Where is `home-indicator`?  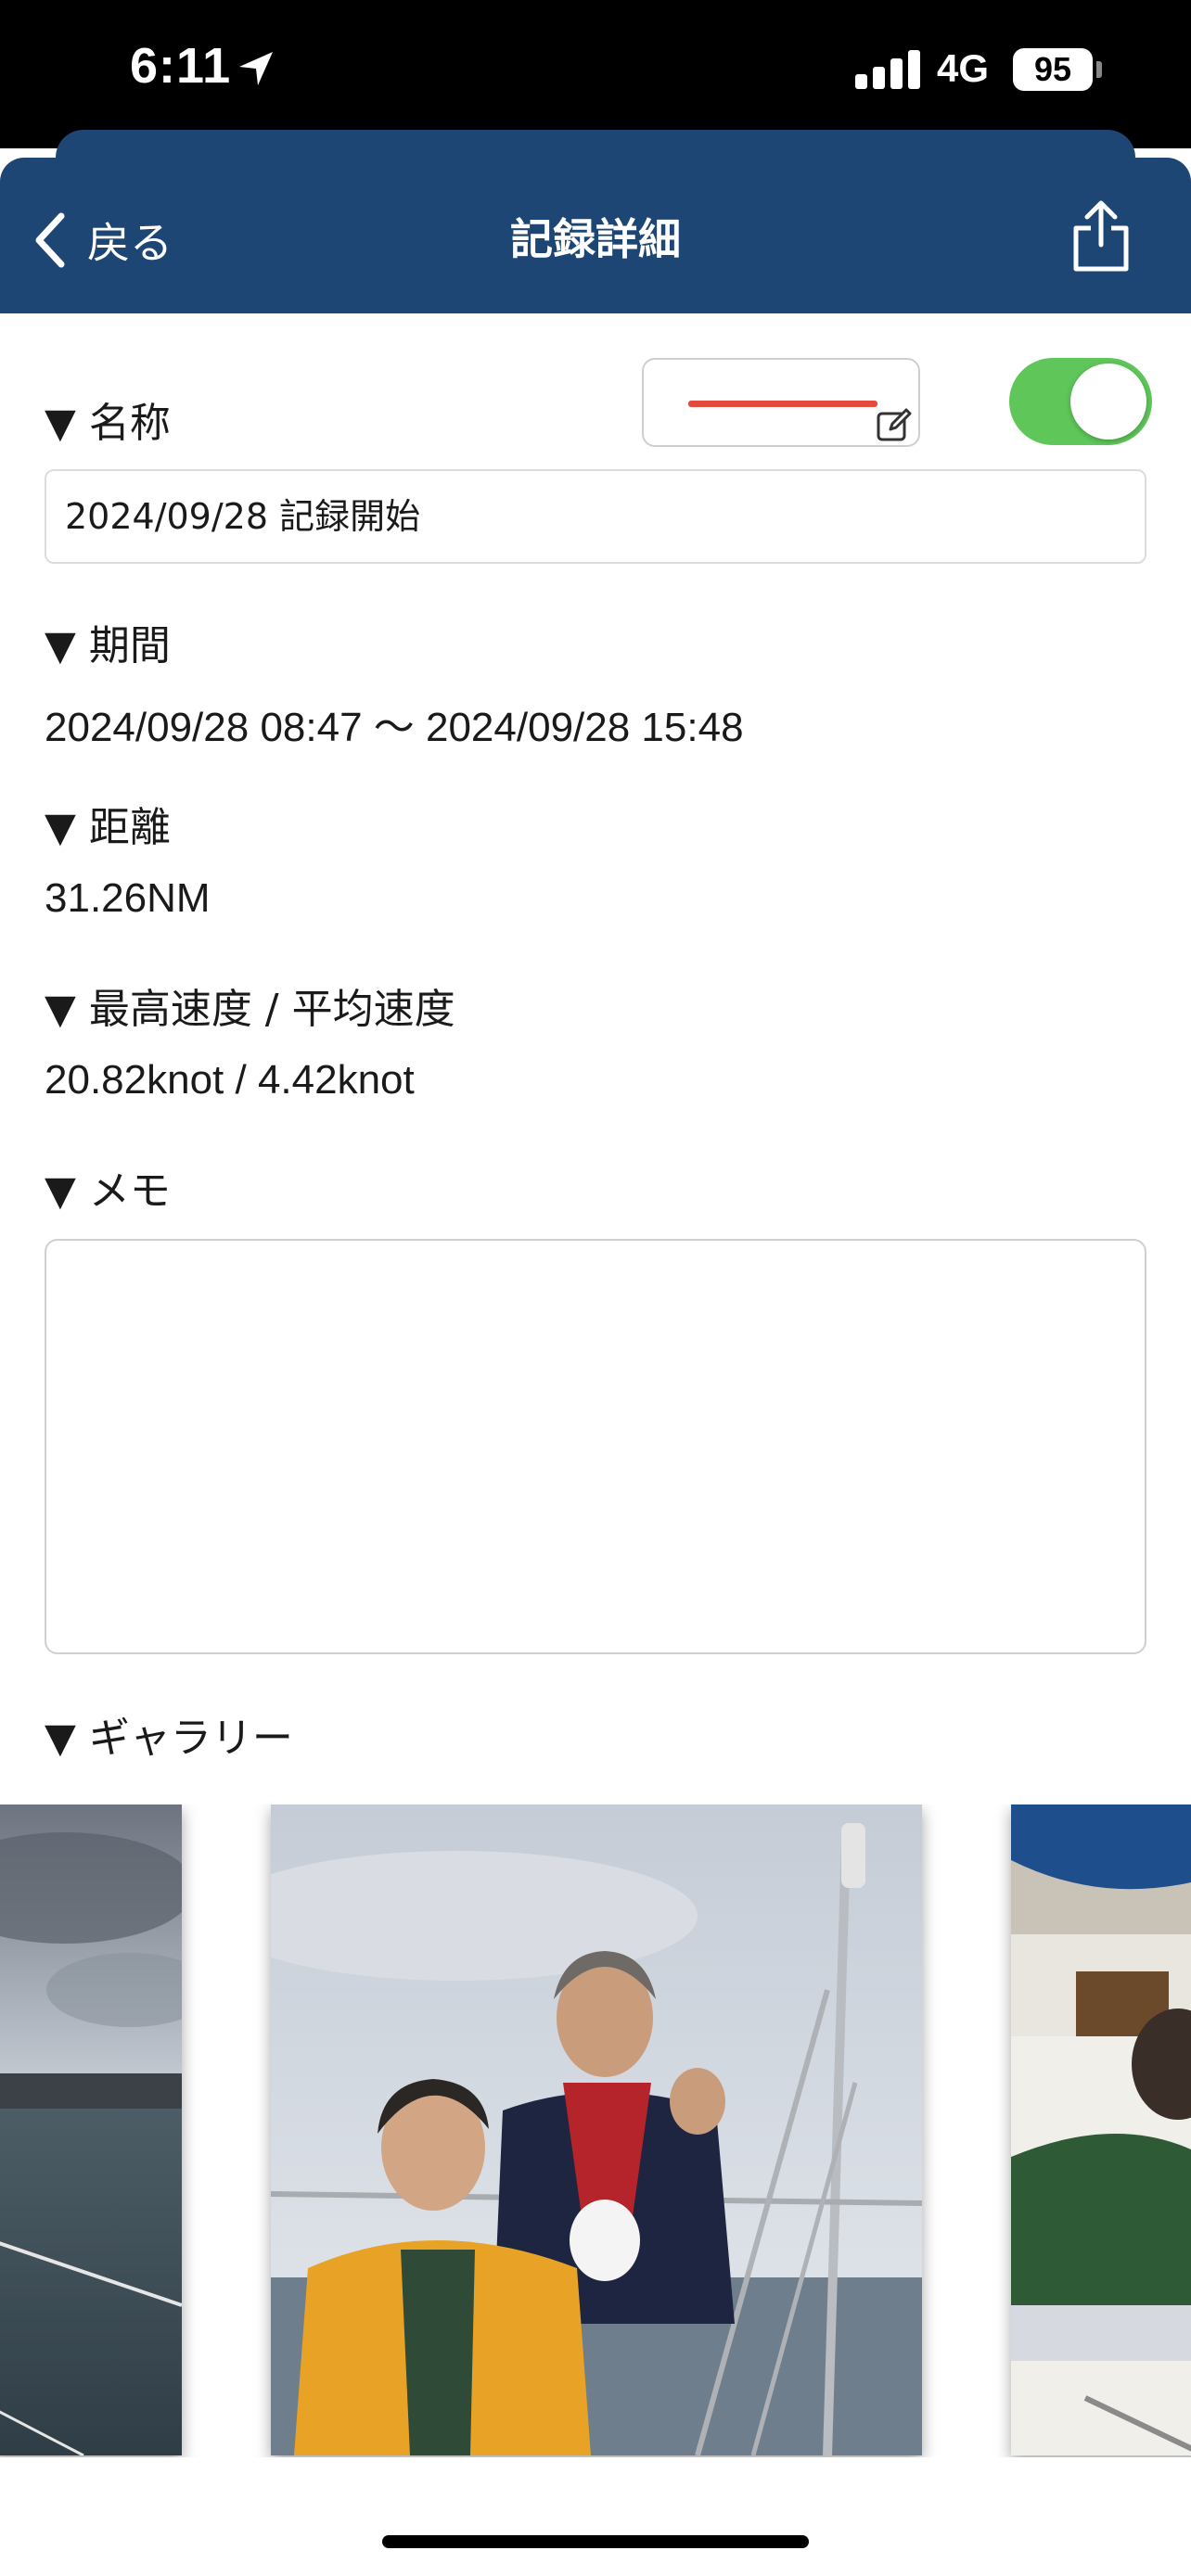 home-indicator is located at coordinates (595, 2541).